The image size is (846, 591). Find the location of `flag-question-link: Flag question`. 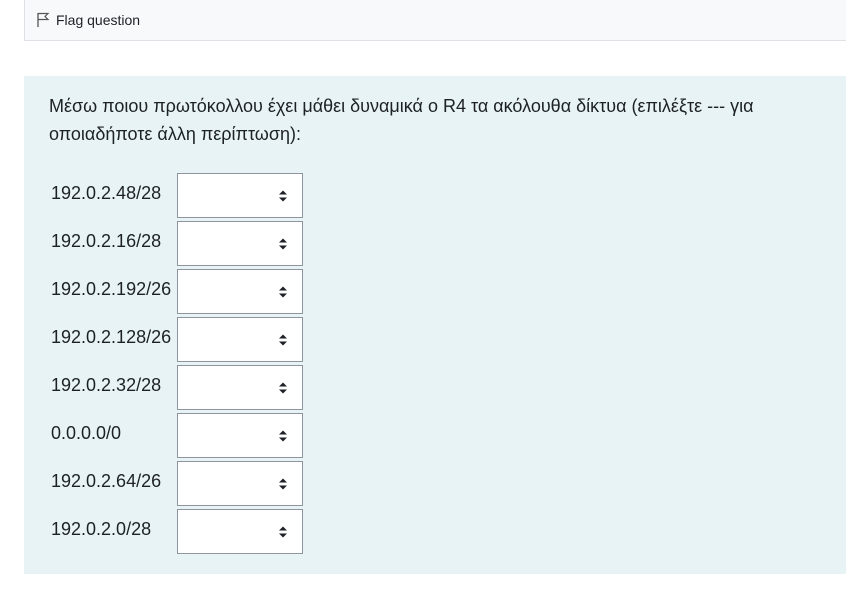

flag-question-link: Flag question is located at coordinates (88, 20).